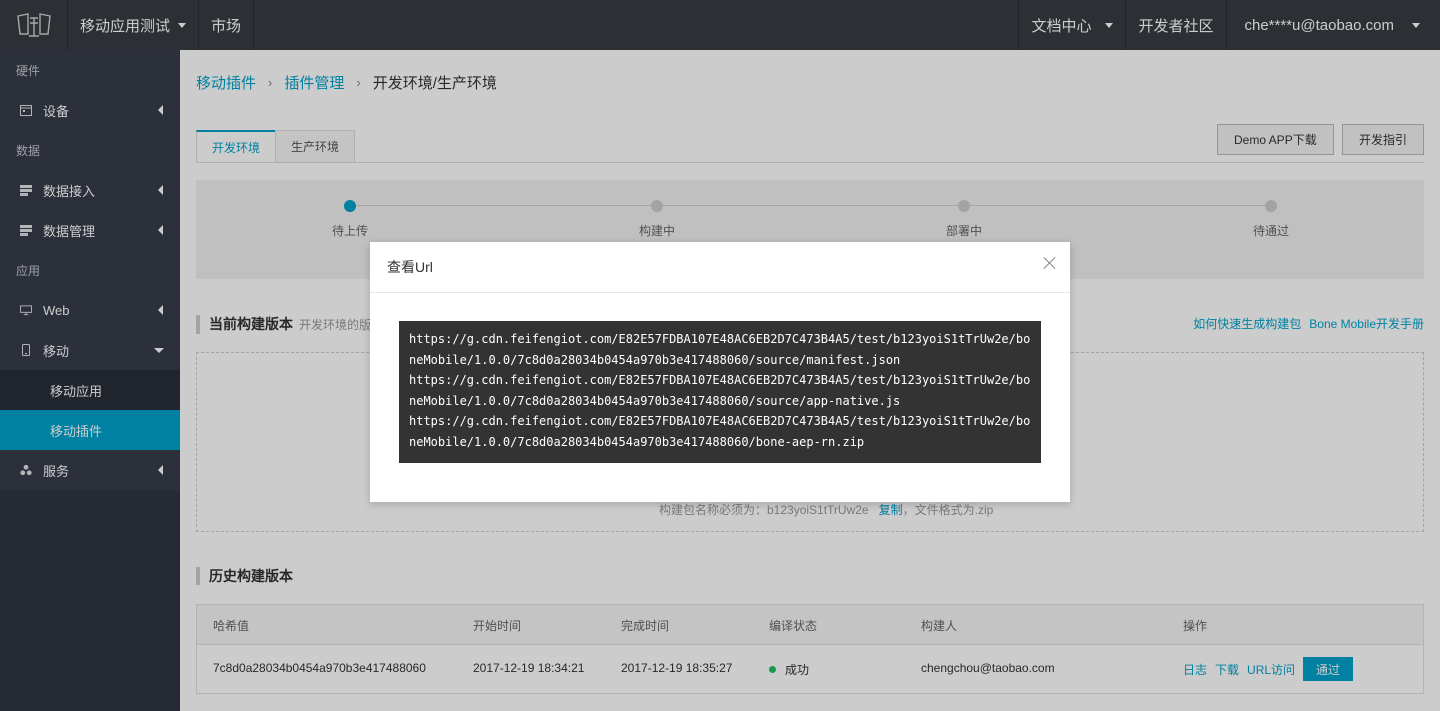 This screenshot has width=1440, height=711. What do you see at coordinates (410, 267) in the screenshot?
I see `modal-title: 查看Url` at bounding box center [410, 267].